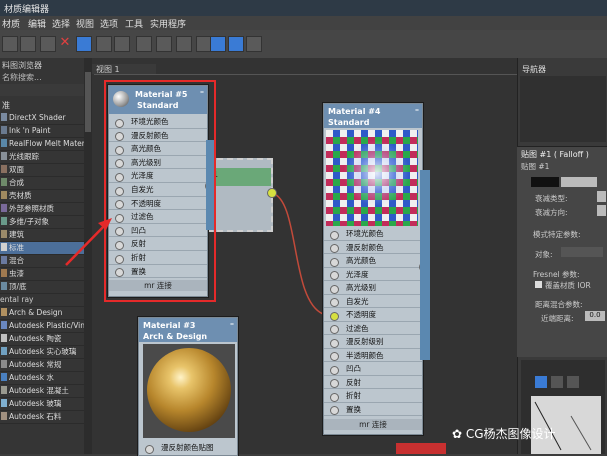 This screenshot has width=607, height=456. Describe the element at coordinates (357, 274) in the screenshot. I see `slot-label: 光泽度` at that location.